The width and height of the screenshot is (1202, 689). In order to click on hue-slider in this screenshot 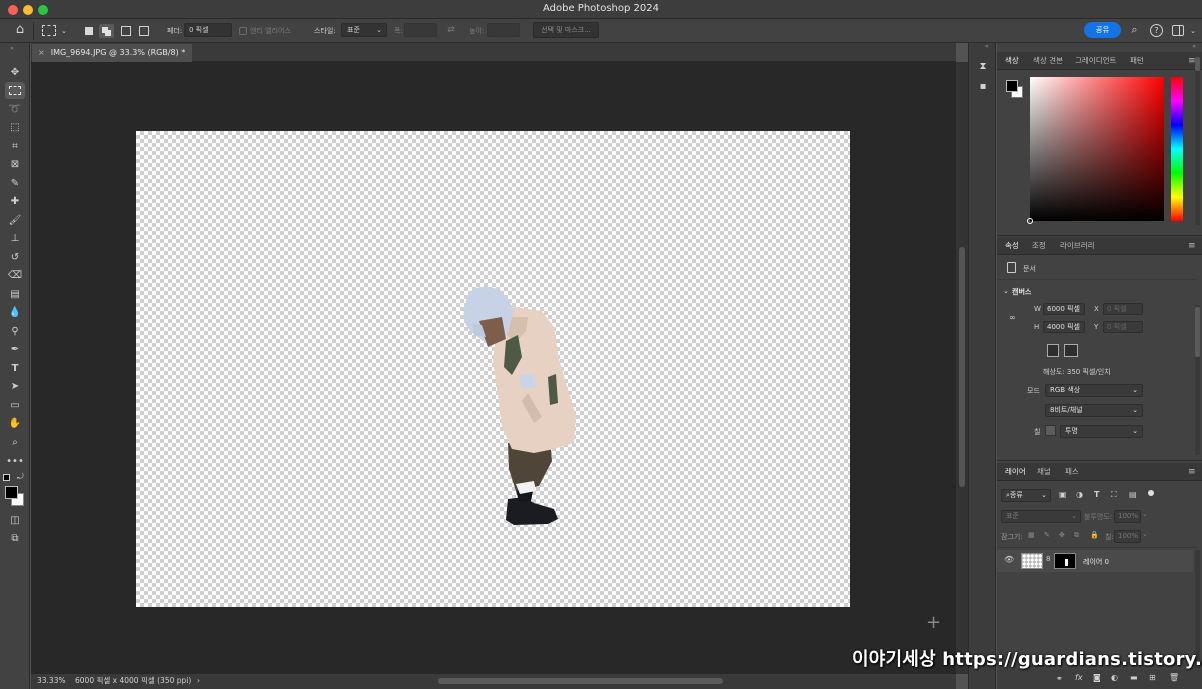, I will do `click(1177, 149)`.